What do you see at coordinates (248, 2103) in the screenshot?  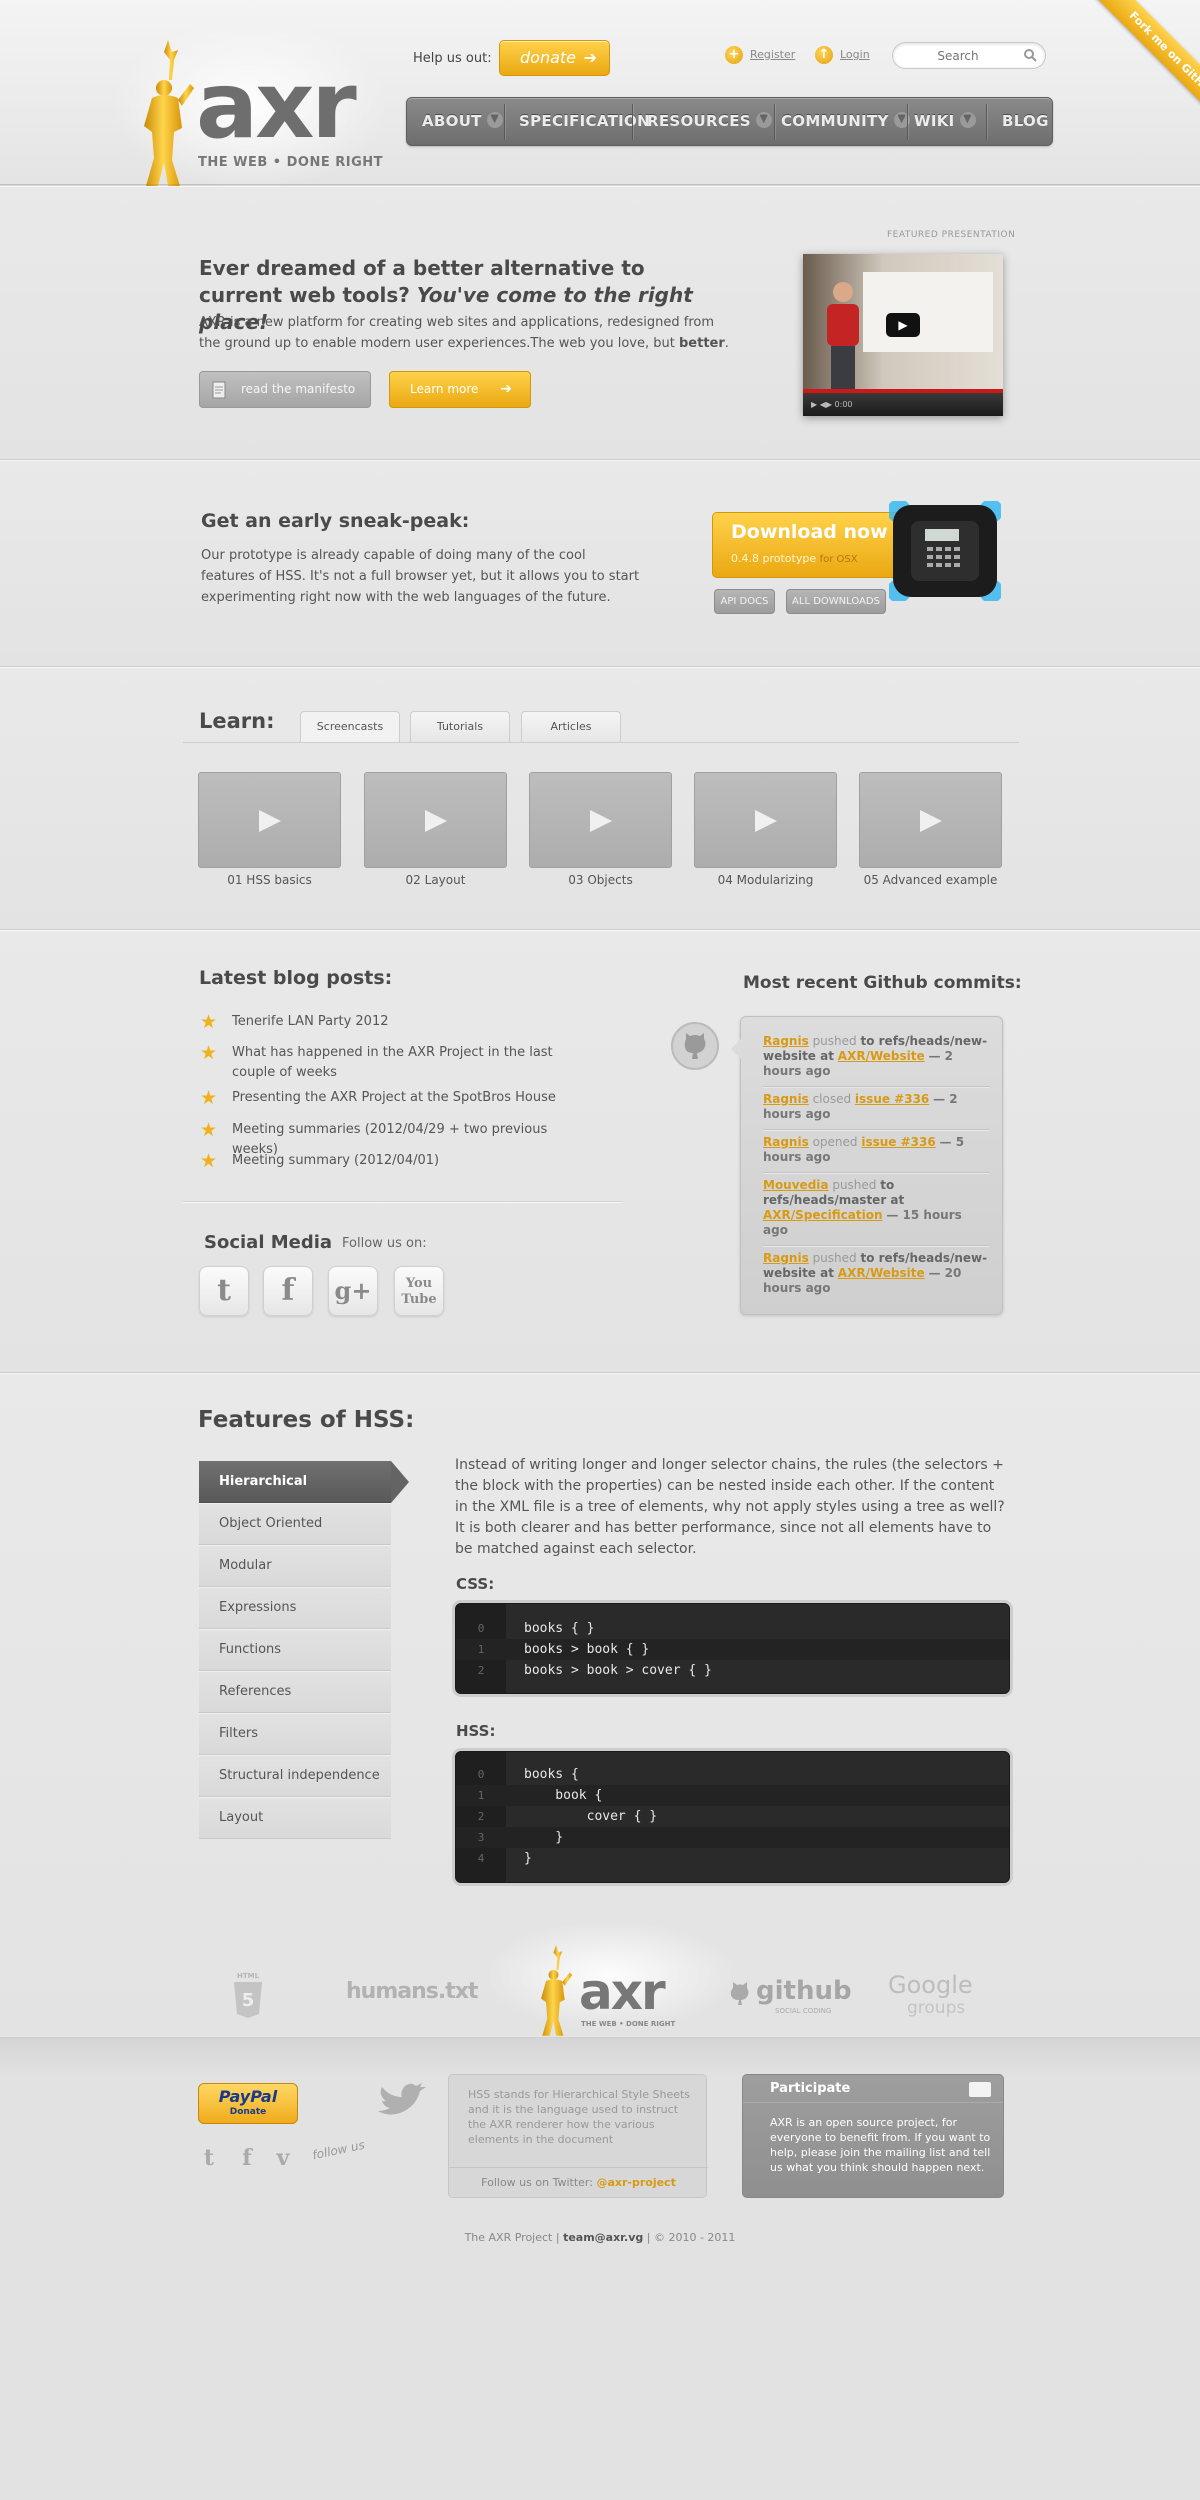 I see `paypal-donate-button: PayPal Donate` at bounding box center [248, 2103].